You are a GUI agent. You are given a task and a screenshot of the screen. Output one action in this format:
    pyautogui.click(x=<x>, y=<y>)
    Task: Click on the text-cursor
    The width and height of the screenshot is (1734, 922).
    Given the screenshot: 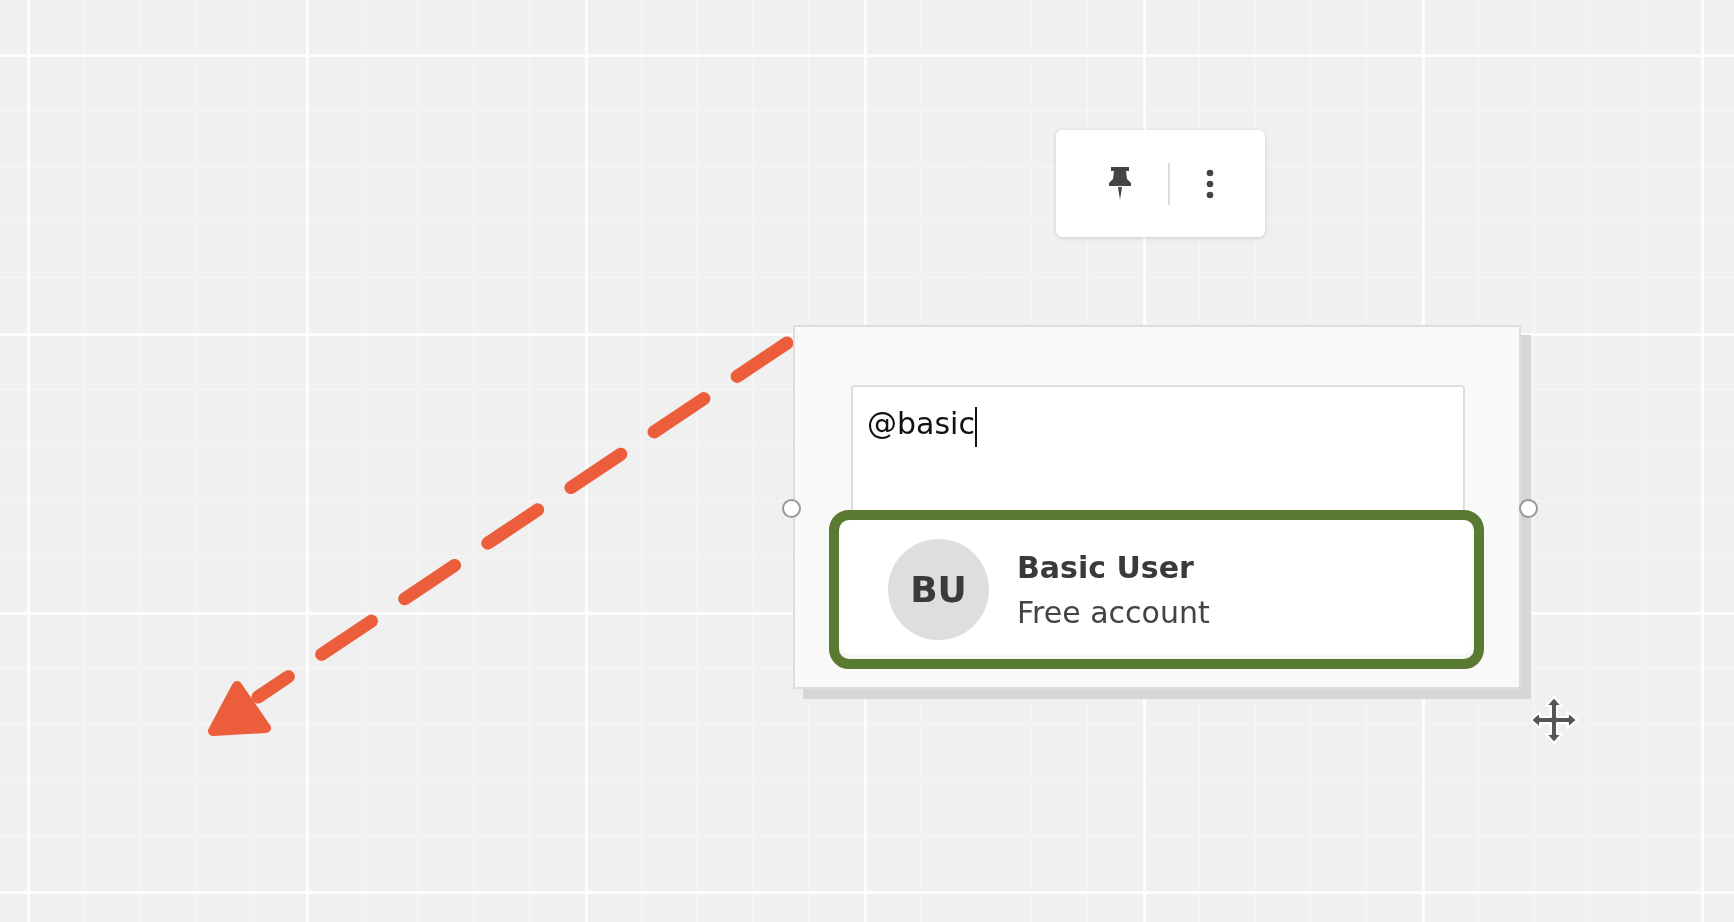 What is the action you would take?
    pyautogui.click(x=975, y=427)
    